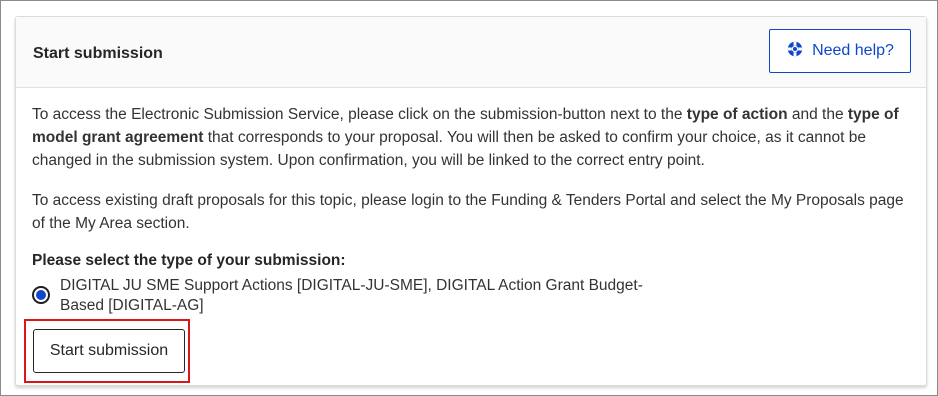 The width and height of the screenshot is (938, 396). What do you see at coordinates (98, 53) in the screenshot?
I see `card-title: Start submission` at bounding box center [98, 53].